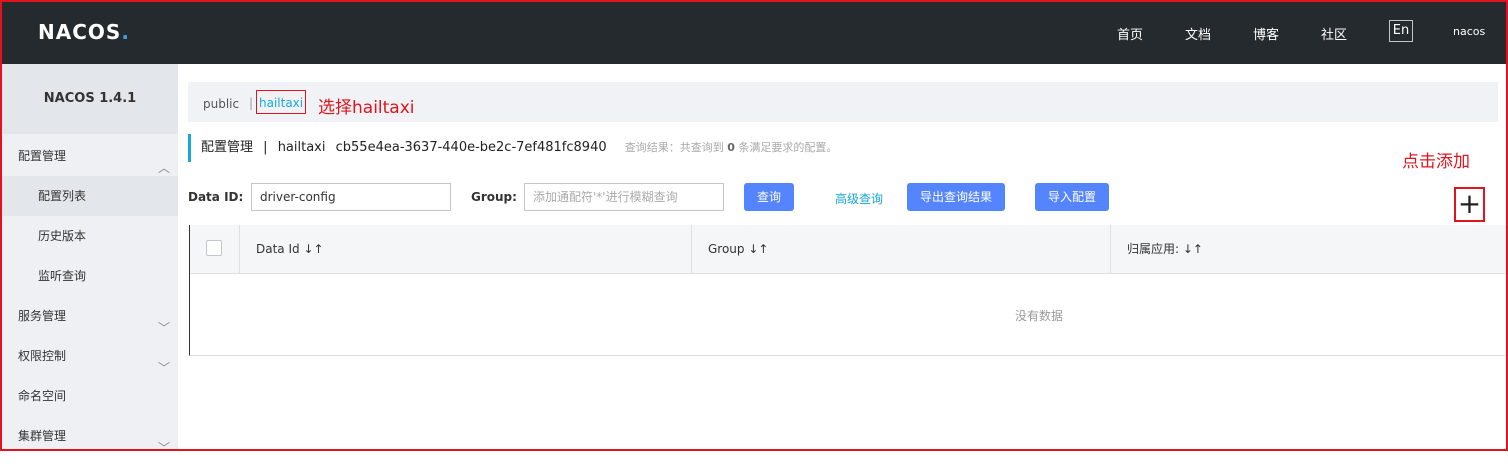 This screenshot has width=1508, height=468. What do you see at coordinates (90, 396) in the screenshot?
I see `sidebar-item-namespace: 命名空间` at bounding box center [90, 396].